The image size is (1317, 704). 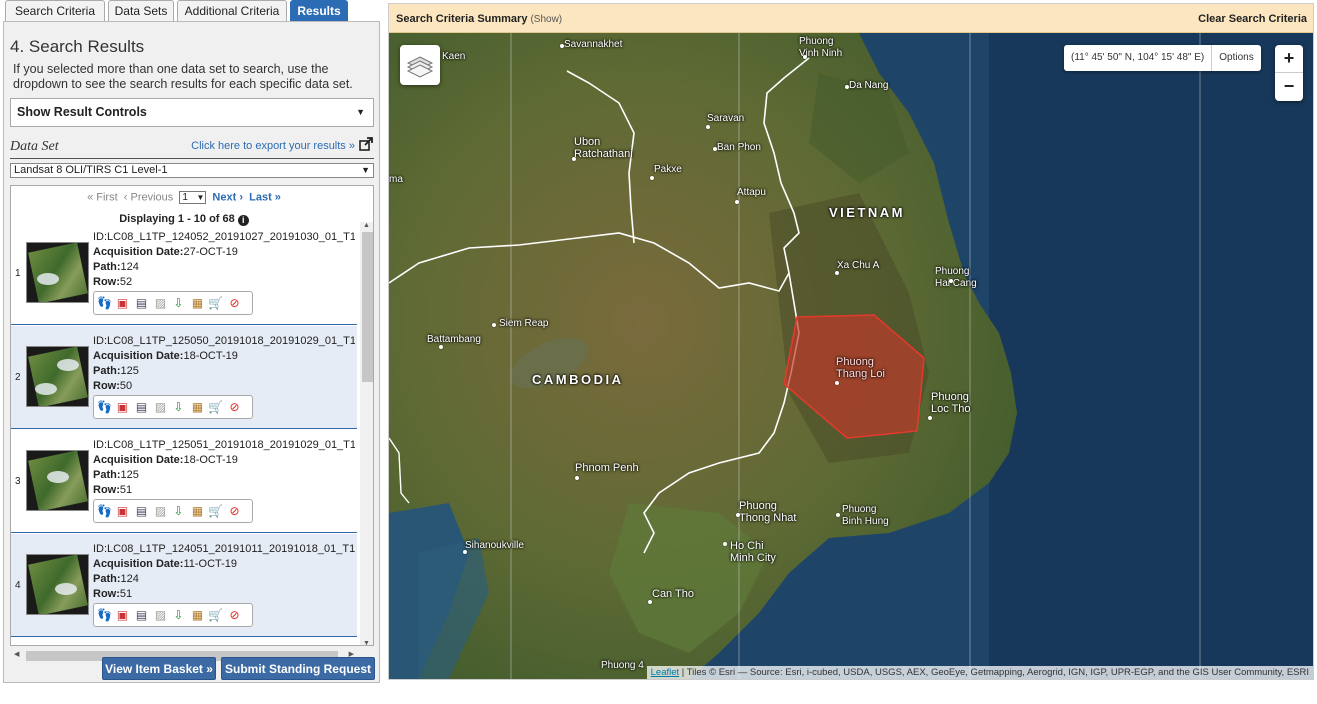 What do you see at coordinates (107, 371) in the screenshot?
I see `path-label: Path:` at bounding box center [107, 371].